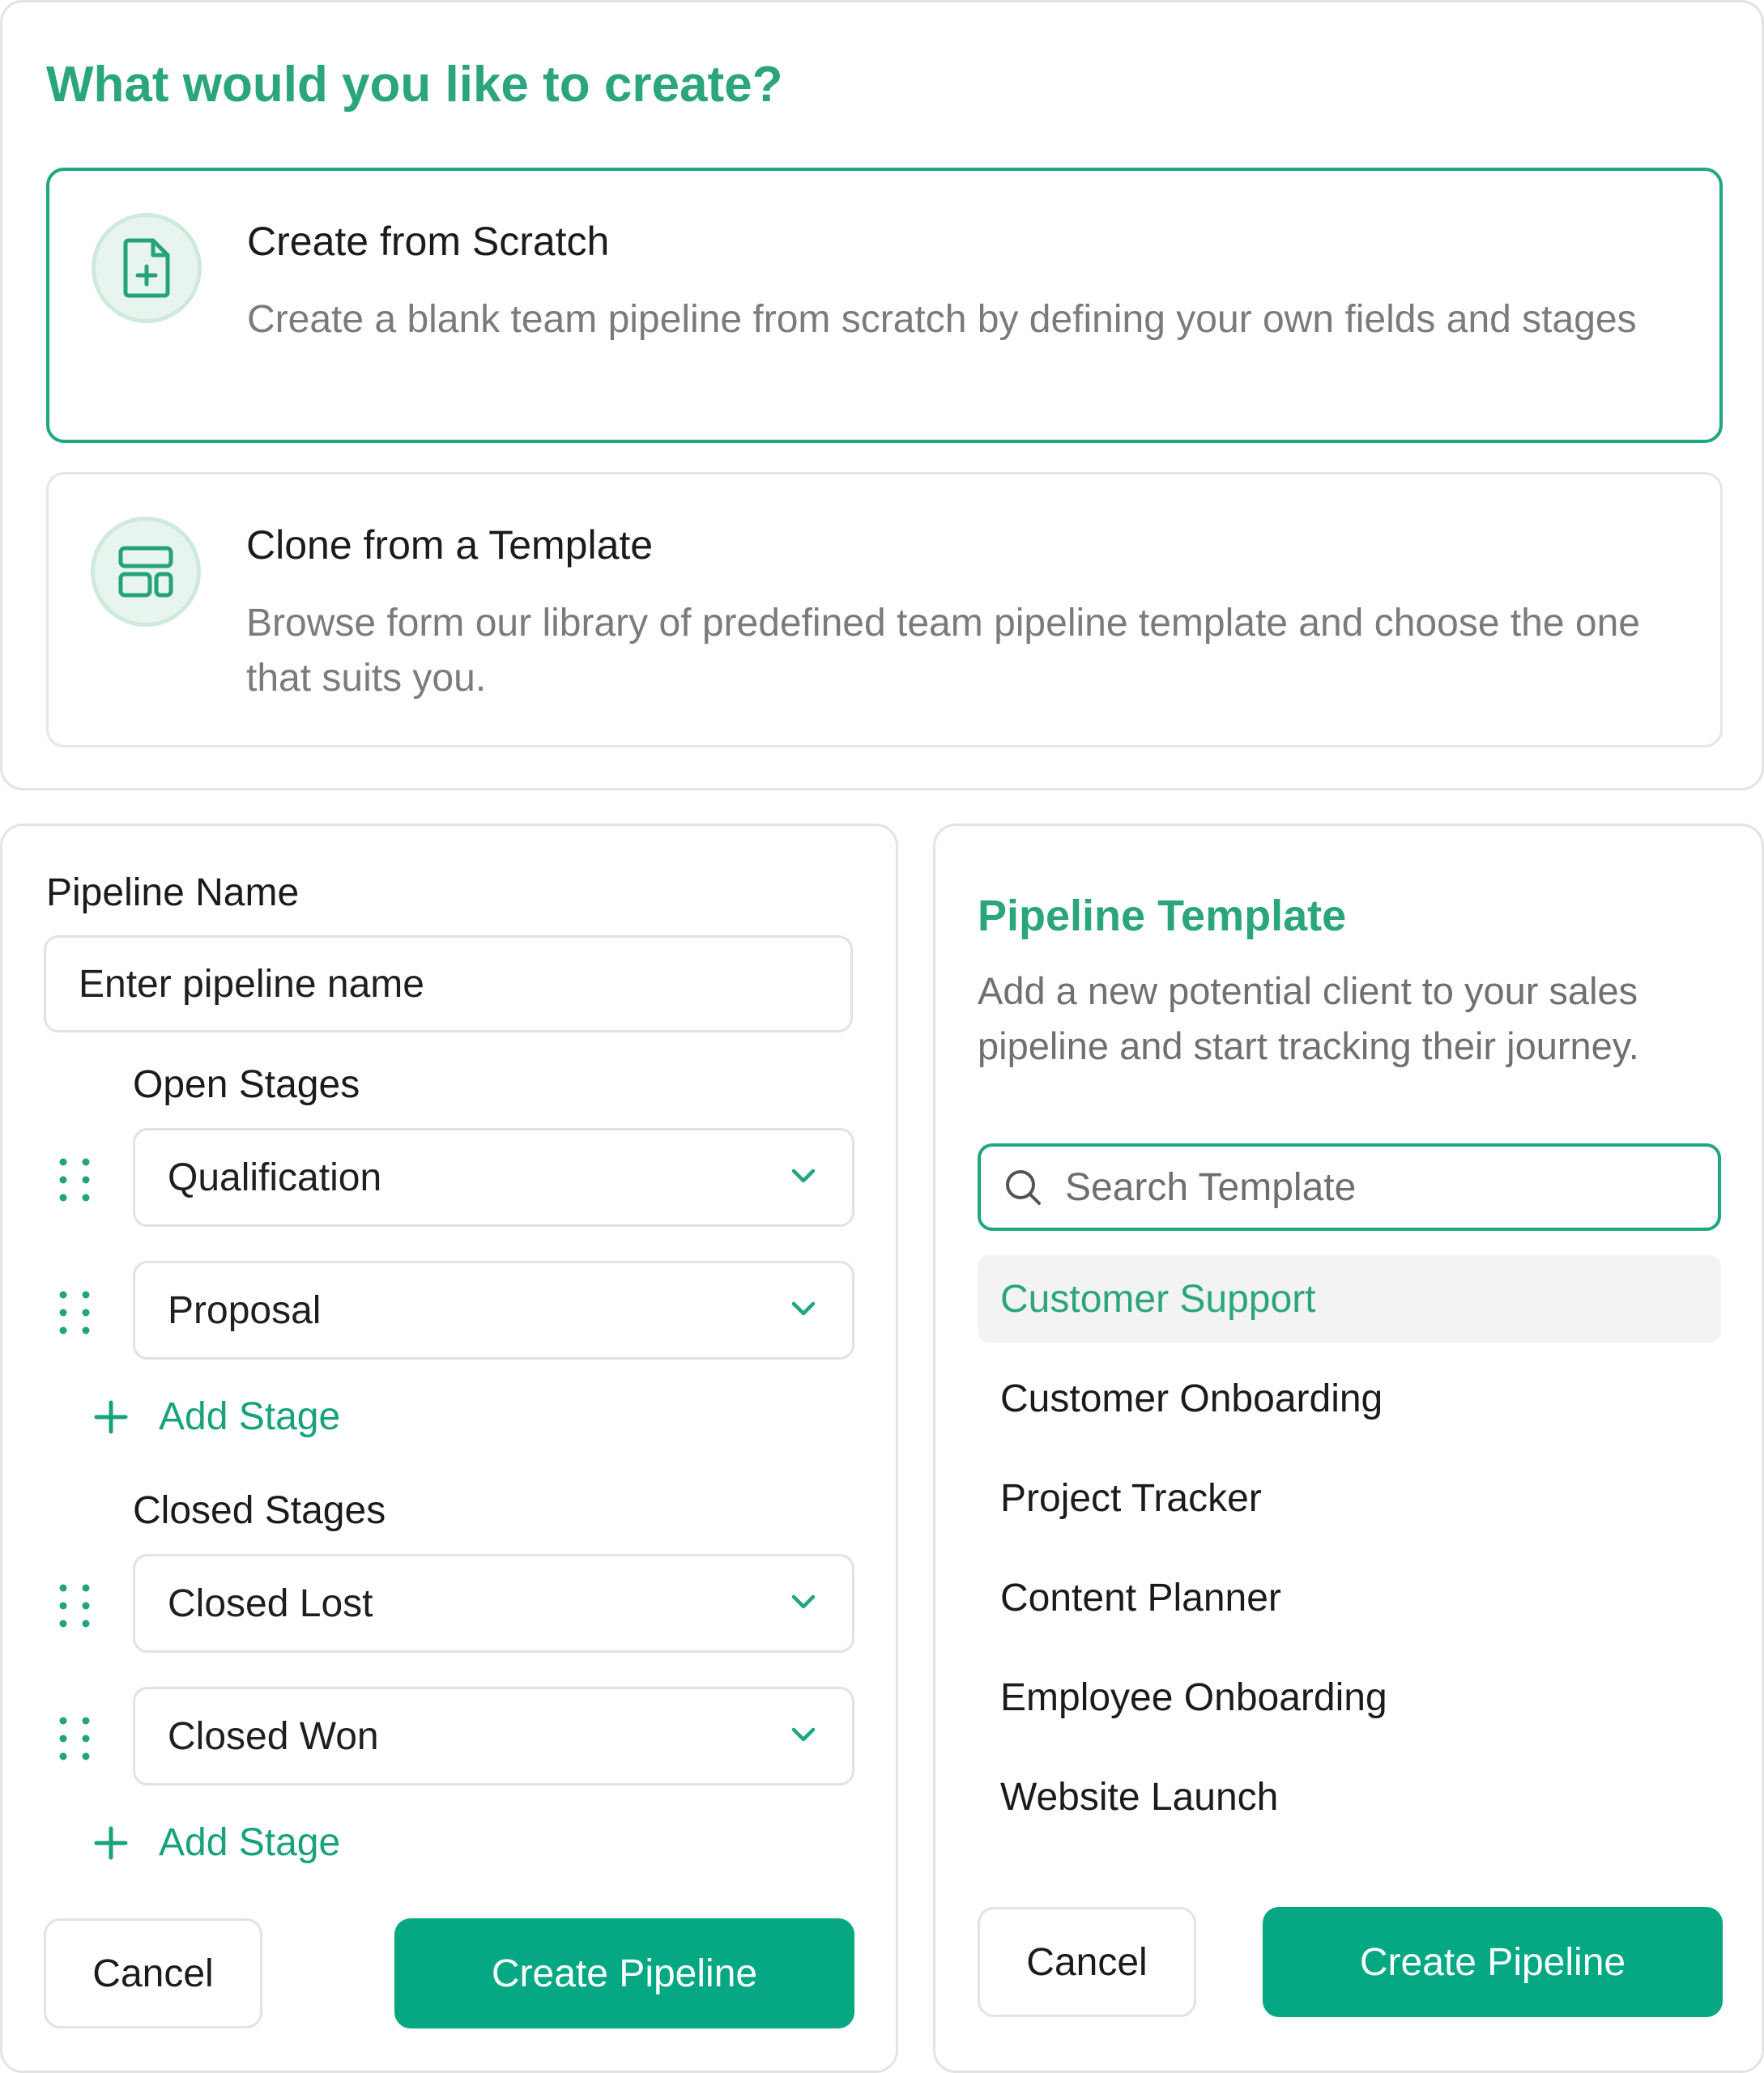 Image resolution: width=1764 pixels, height=2073 pixels. What do you see at coordinates (146, 572) in the screenshot?
I see `layout-template-icon` at bounding box center [146, 572].